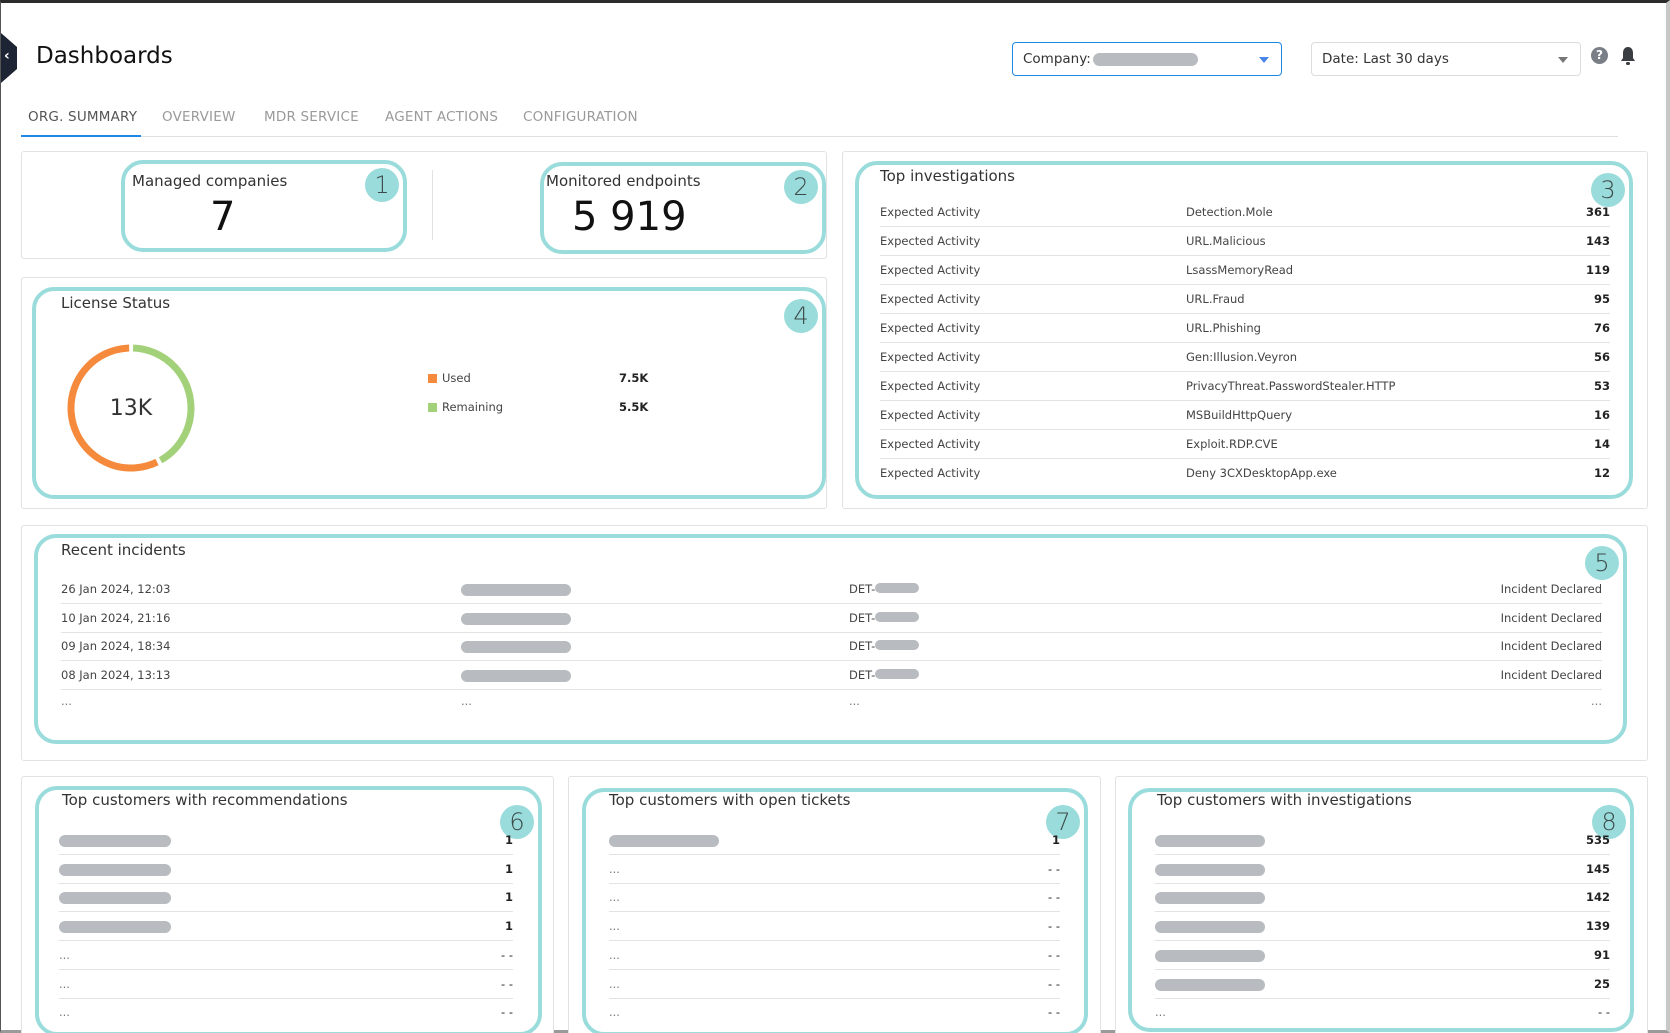 Image resolution: width=1670 pixels, height=1033 pixels. I want to click on customer-row: 535, so click(1382, 840).